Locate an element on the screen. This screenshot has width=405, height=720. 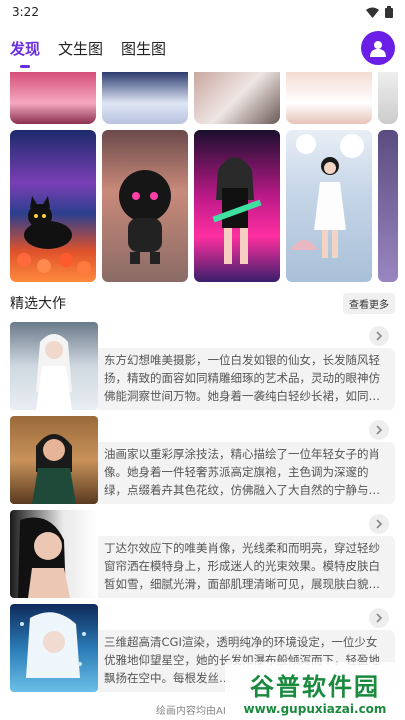
umbrella-girl-figure is located at coordinates (327, 196).